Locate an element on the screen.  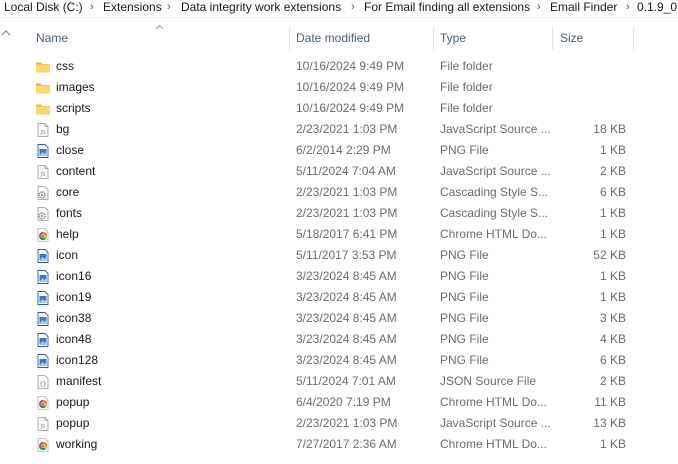
file-row: close 6/2/2014 2:29 PM PNG File 1 KB is located at coordinates (354, 150).